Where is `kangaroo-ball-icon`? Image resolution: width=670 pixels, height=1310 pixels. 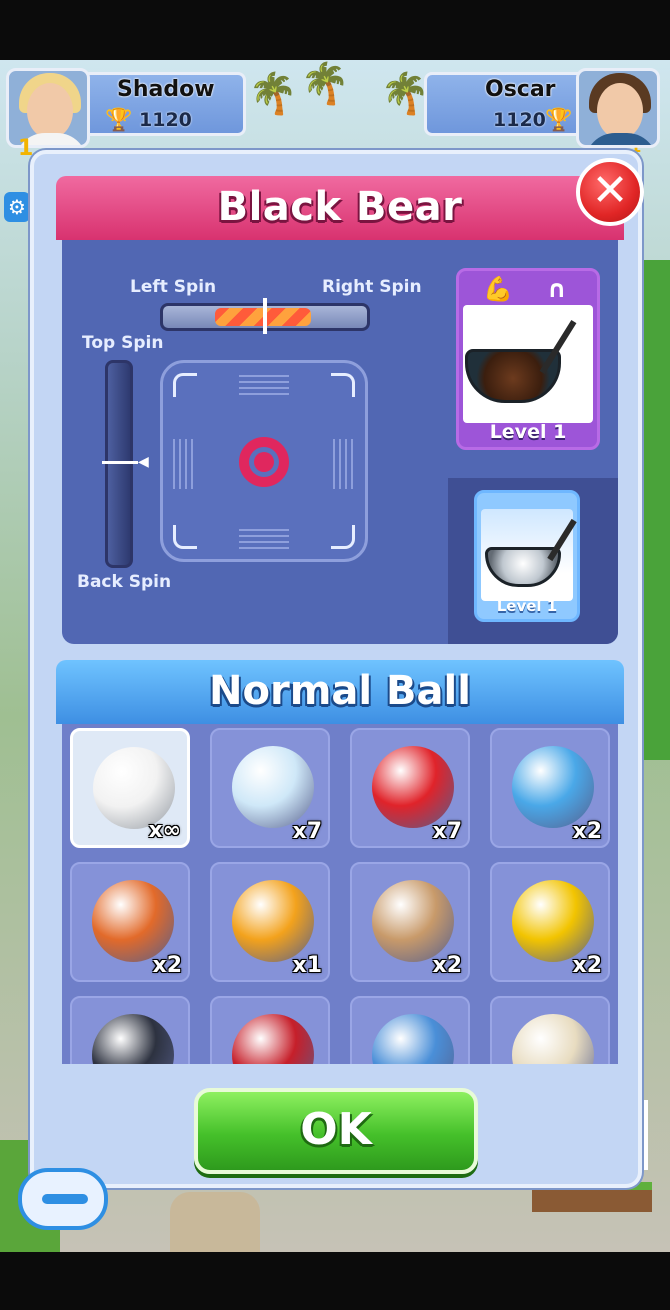 kangaroo-ball-icon is located at coordinates (553, 921).